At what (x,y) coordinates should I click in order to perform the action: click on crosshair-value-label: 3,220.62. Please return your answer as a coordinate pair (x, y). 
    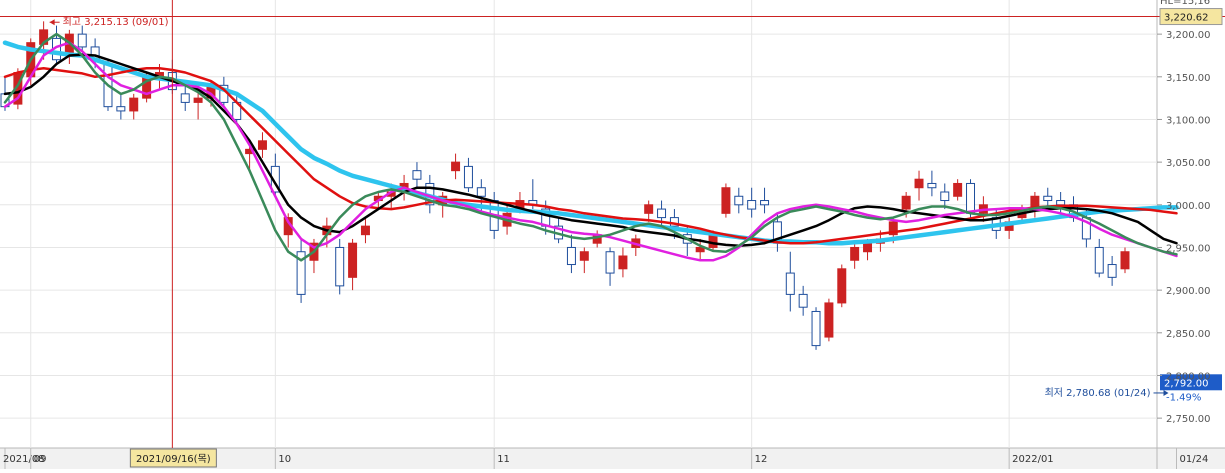
    Looking at the image, I should click on (1186, 18).